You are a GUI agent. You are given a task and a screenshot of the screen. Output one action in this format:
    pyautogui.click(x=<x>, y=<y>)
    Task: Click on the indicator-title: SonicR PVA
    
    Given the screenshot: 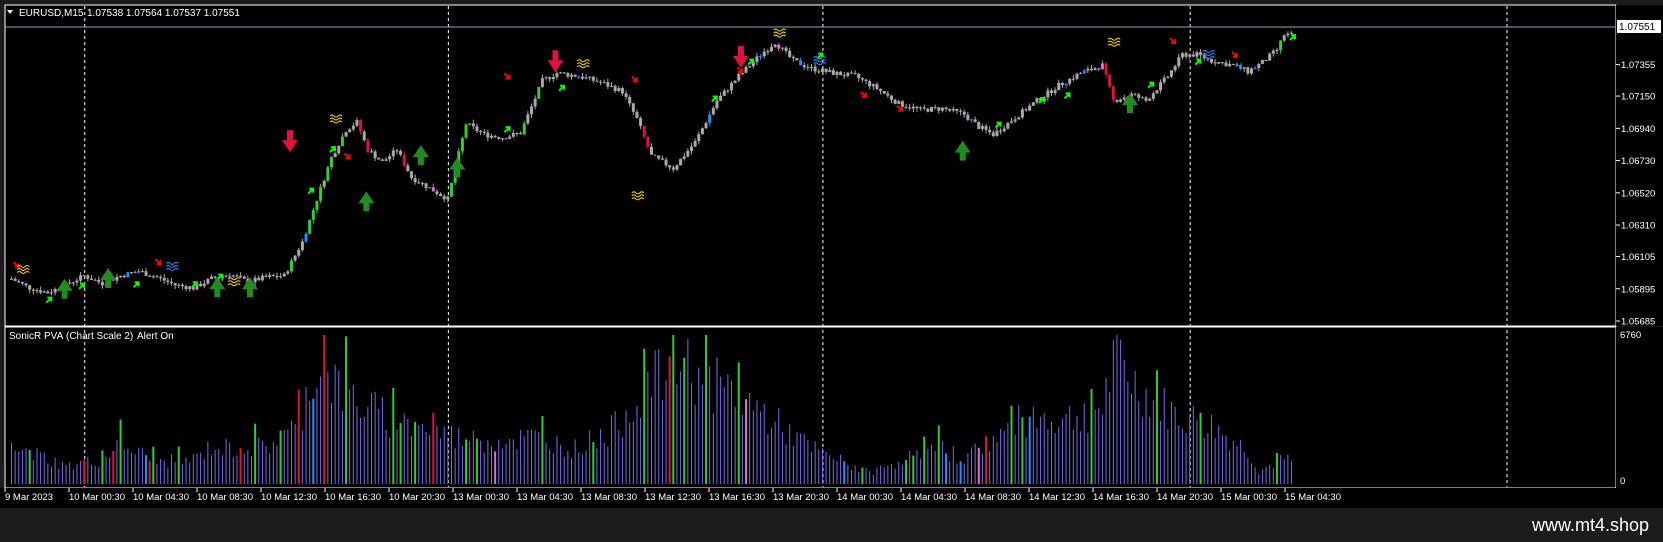 What is the action you would take?
    pyautogui.click(x=36, y=336)
    